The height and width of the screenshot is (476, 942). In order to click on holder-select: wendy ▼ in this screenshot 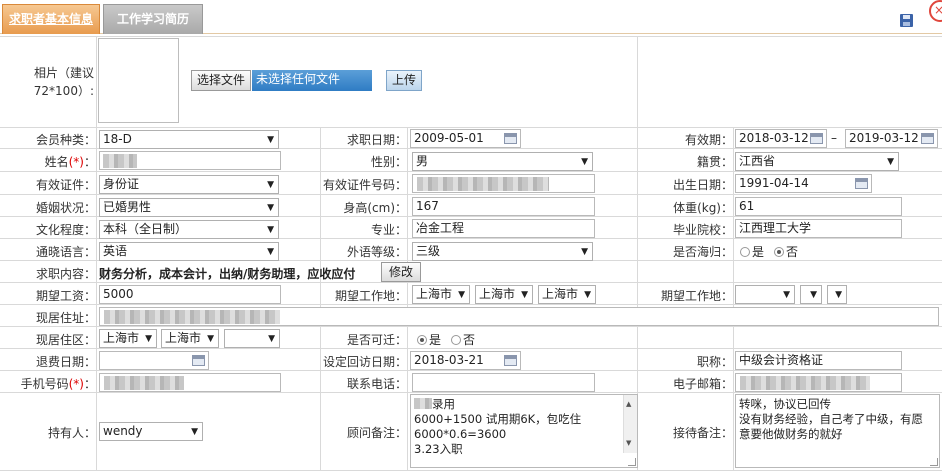, I will do `click(151, 431)`.